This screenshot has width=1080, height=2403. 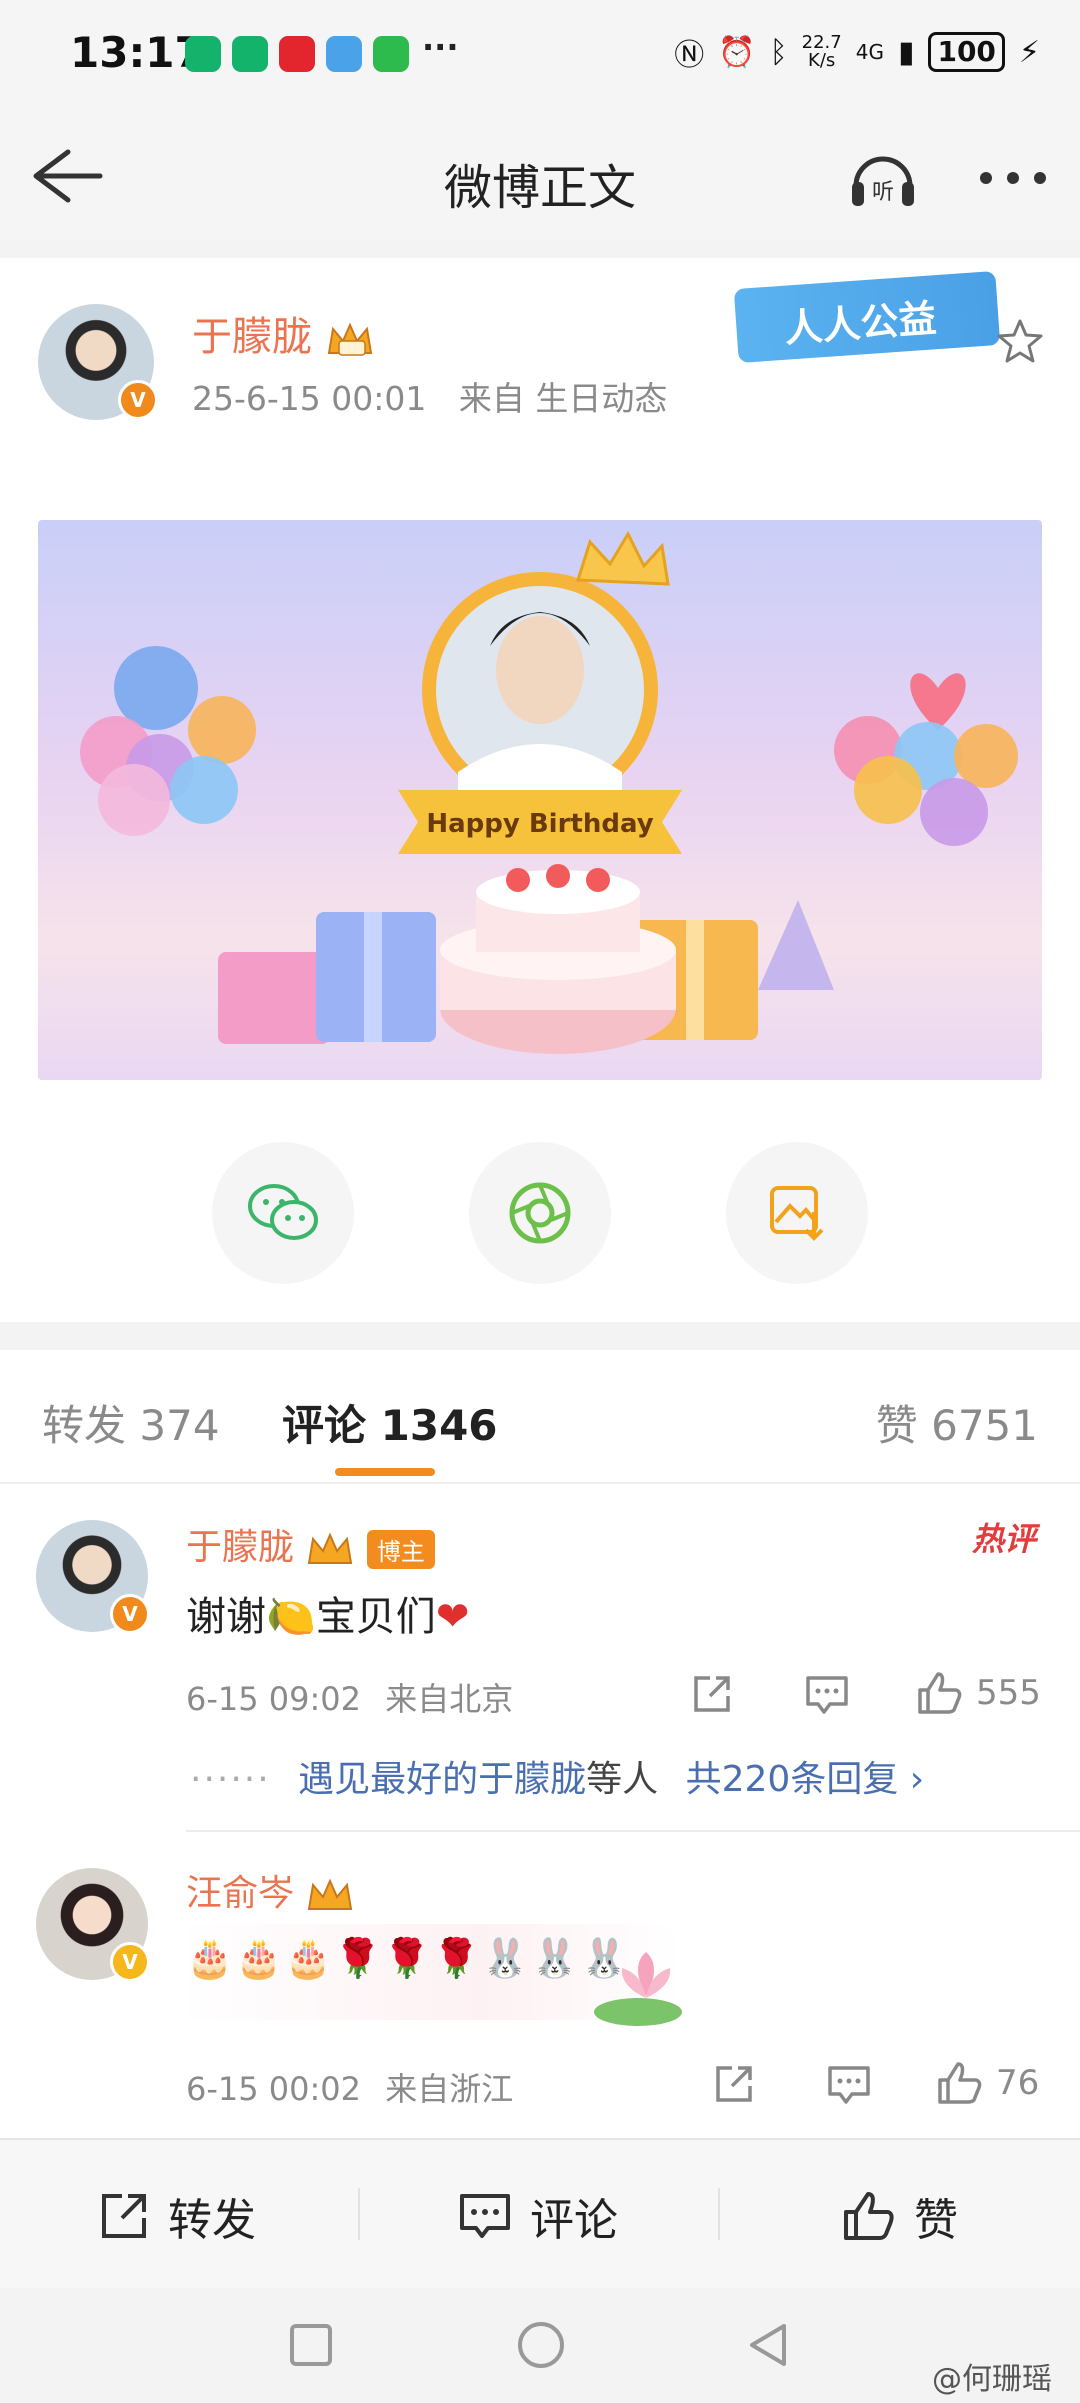 What do you see at coordinates (491, 398) in the screenshot?
I see `post-source-prefix: 来自` at bounding box center [491, 398].